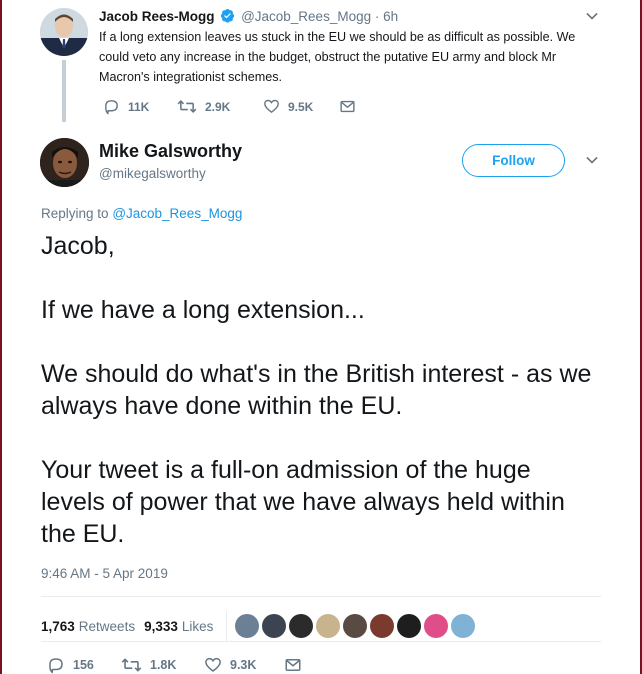  What do you see at coordinates (177, 213) in the screenshot?
I see `replying-to-link: @Jacob_Rees_Mogg` at bounding box center [177, 213].